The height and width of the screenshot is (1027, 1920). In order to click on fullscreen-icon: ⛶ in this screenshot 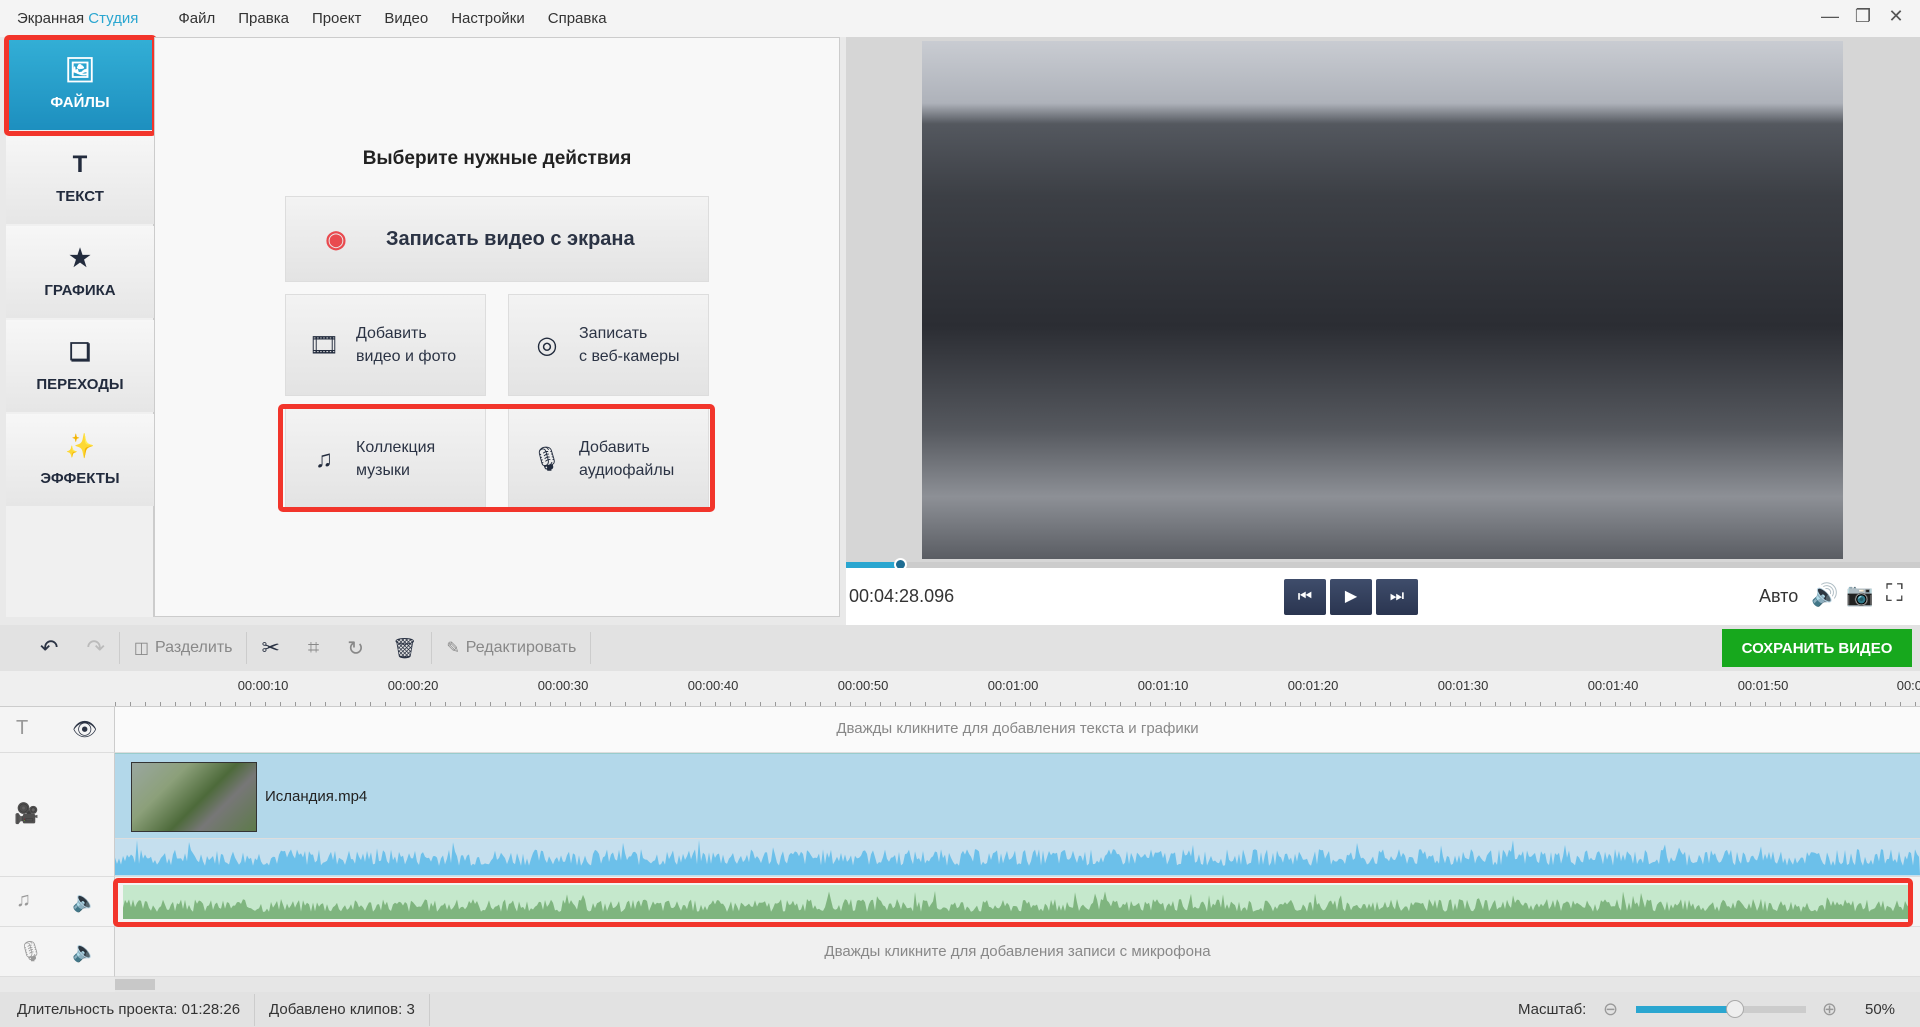, I will do `click(1894, 594)`.